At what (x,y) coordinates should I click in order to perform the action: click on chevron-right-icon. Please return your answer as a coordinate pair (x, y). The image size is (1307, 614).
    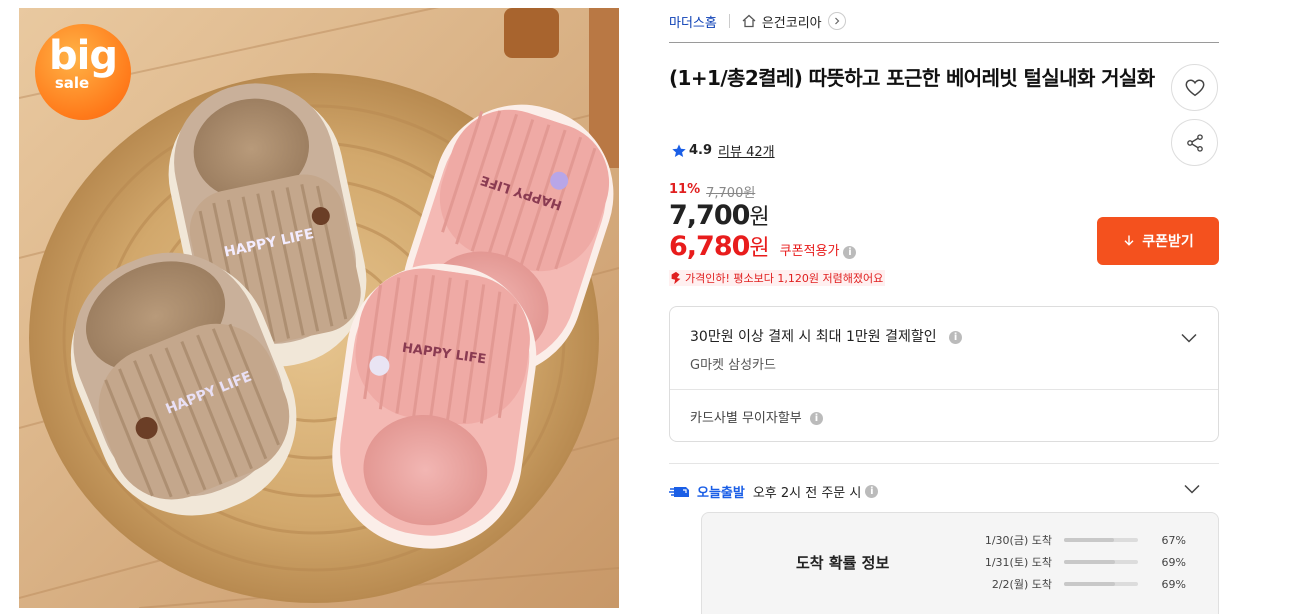
    Looking at the image, I should click on (836, 21).